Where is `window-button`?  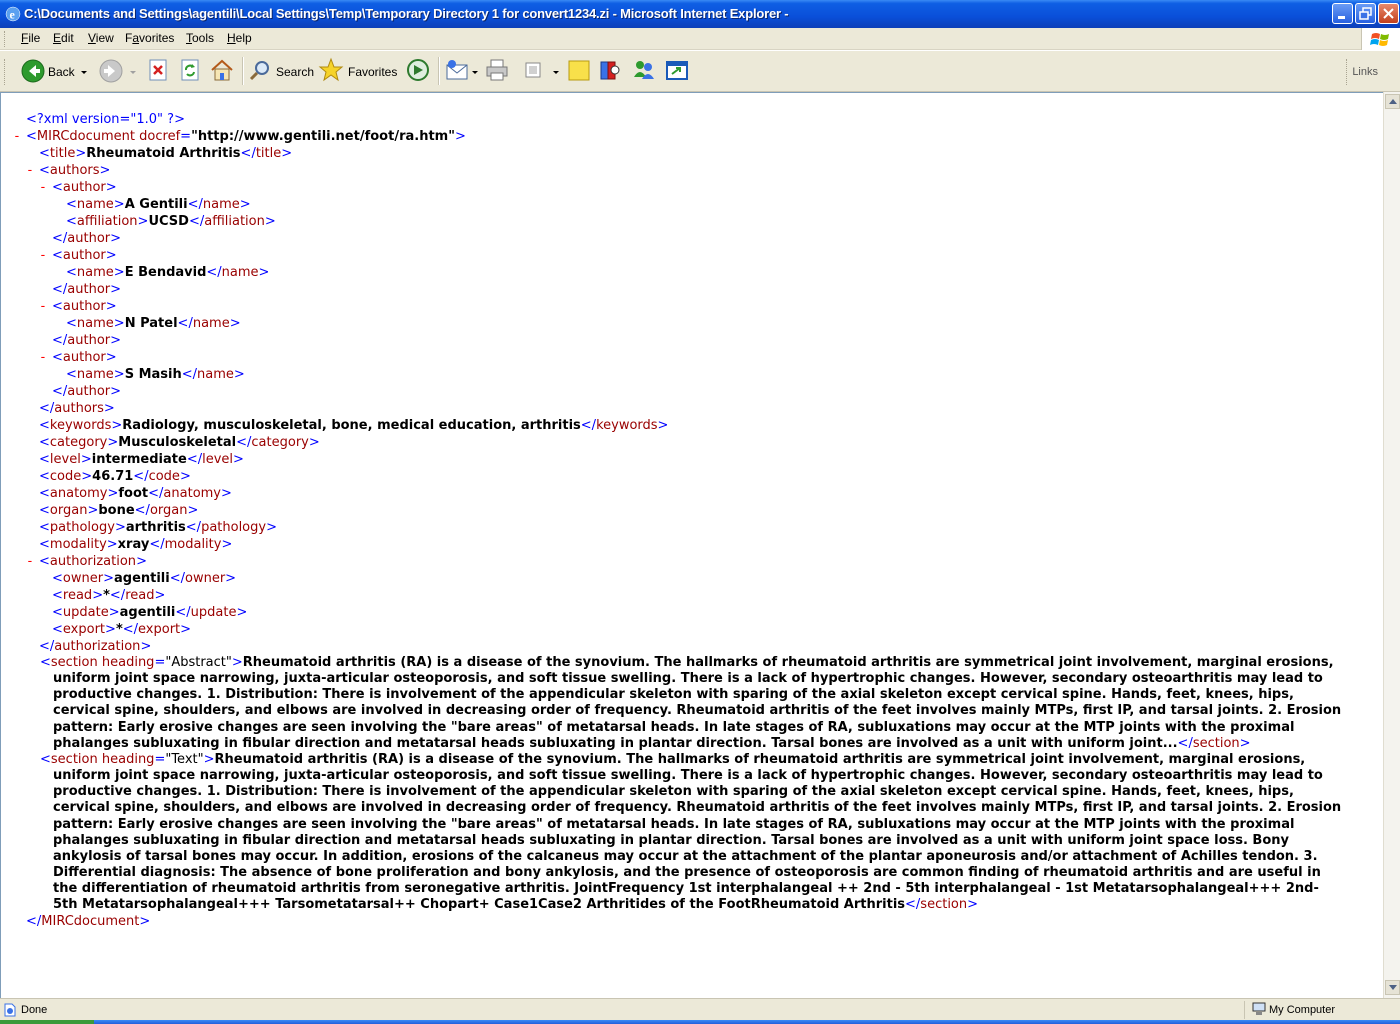 window-button is located at coordinates (678, 71).